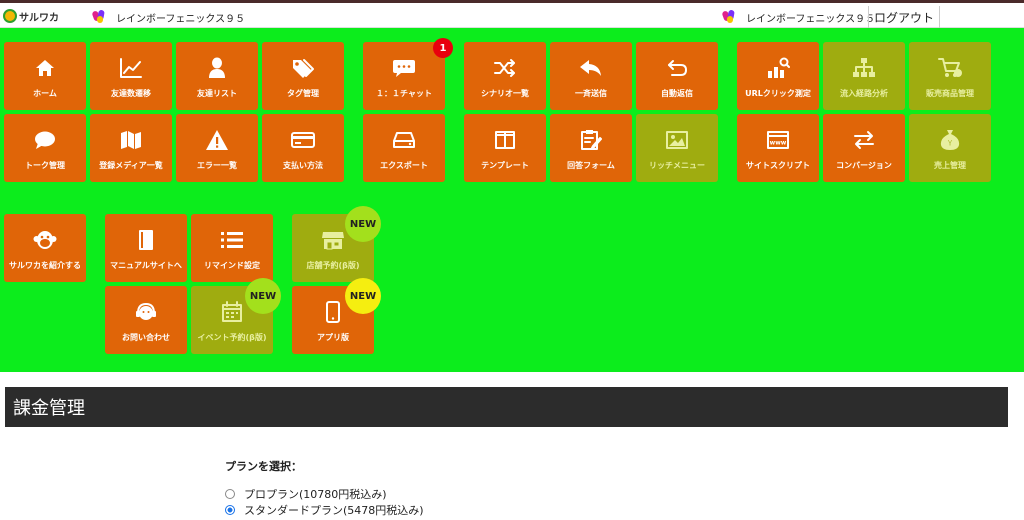 This screenshot has width=1024, height=520. What do you see at coordinates (950, 165) in the screenshot?
I see `menu-label: 売上管理` at bounding box center [950, 165].